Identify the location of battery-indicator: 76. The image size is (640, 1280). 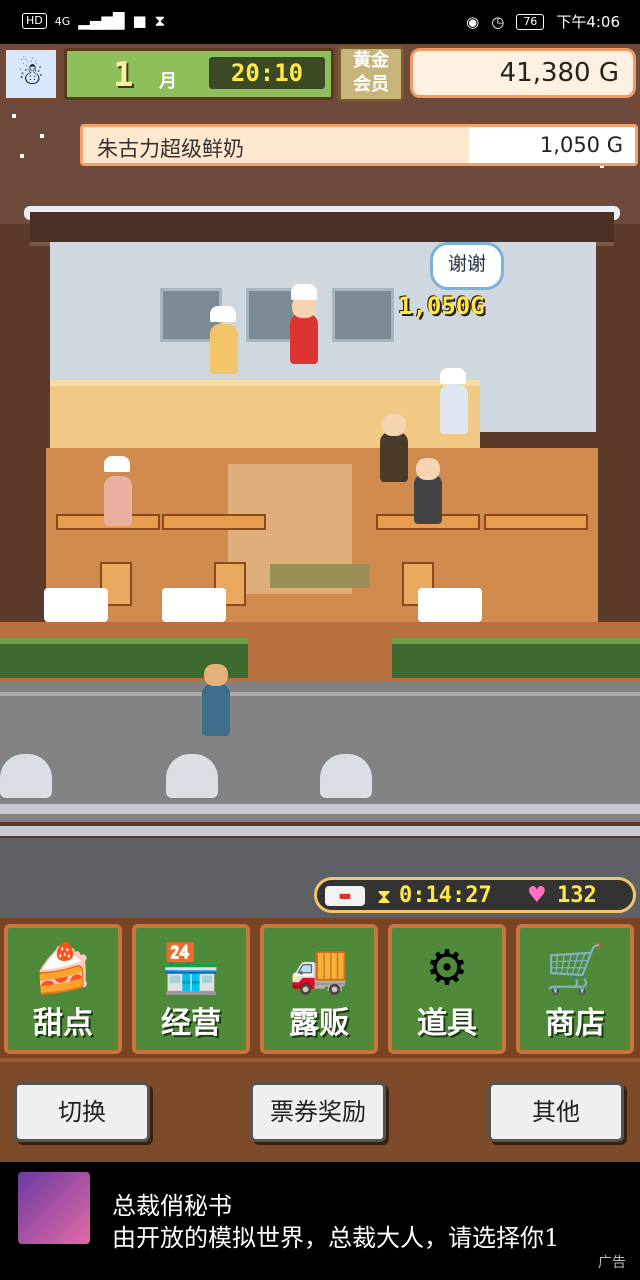
(530, 21).